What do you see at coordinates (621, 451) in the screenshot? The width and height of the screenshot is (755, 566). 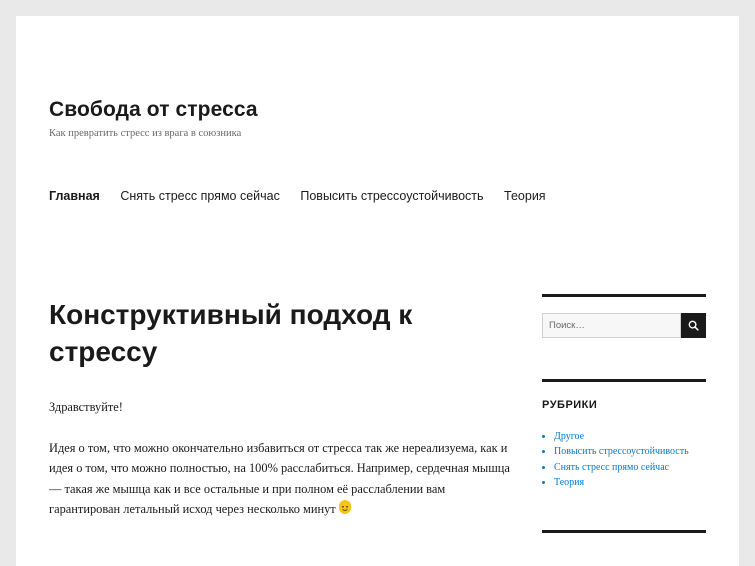 I see `category-link-increase-resilience: Повысить стрессоустойчивость` at bounding box center [621, 451].